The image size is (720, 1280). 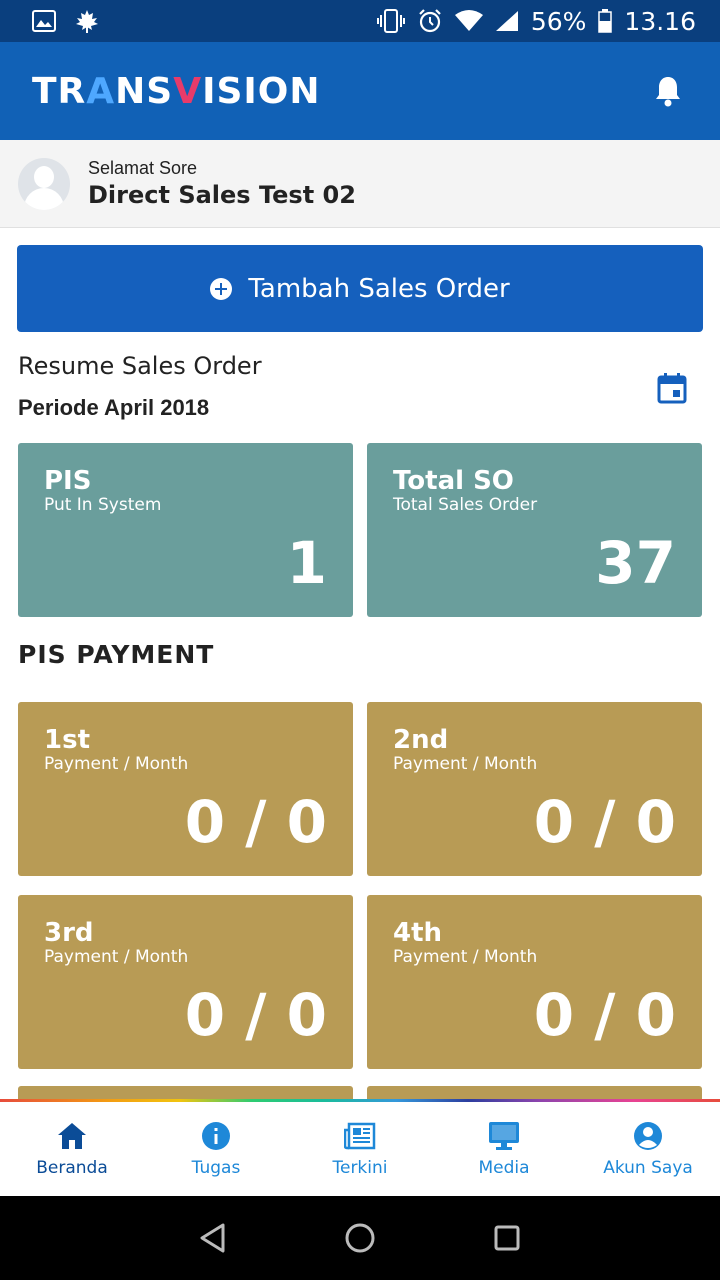 I want to click on calendar-icon, so click(x=672, y=388).